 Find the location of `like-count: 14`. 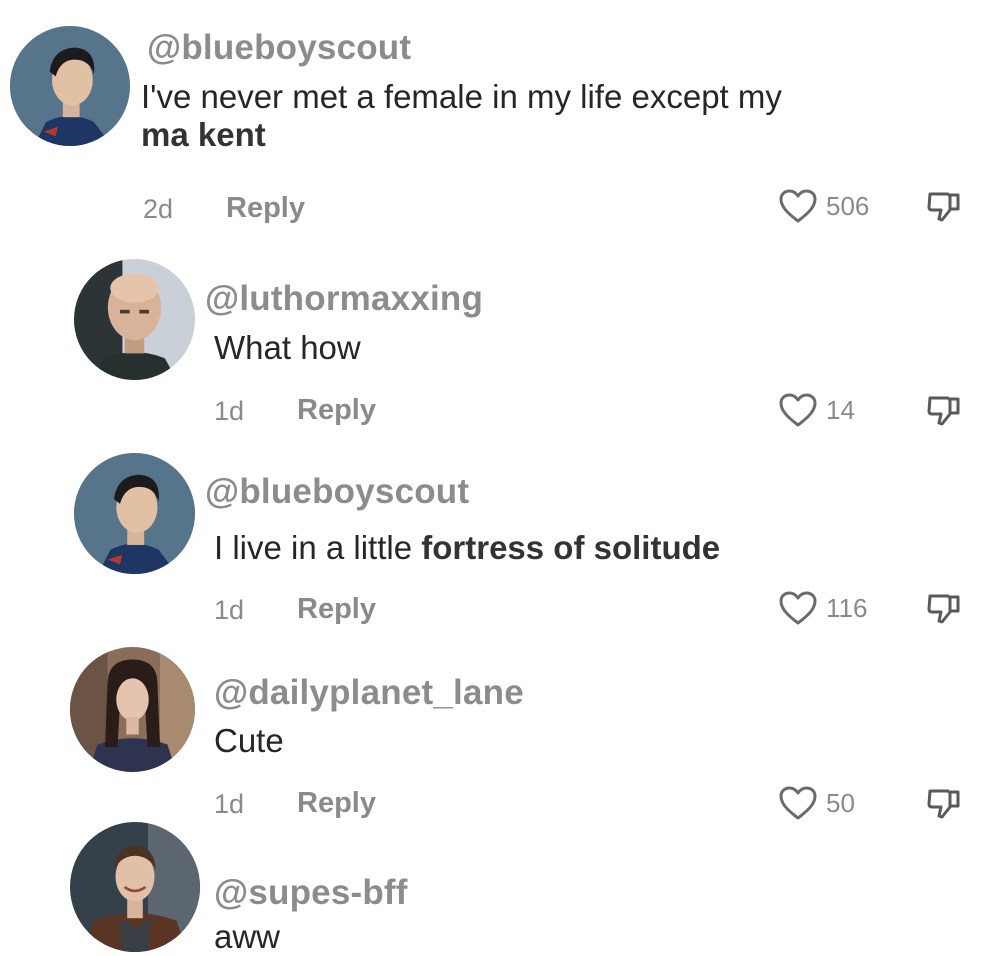

like-count: 14 is located at coordinates (840, 409).